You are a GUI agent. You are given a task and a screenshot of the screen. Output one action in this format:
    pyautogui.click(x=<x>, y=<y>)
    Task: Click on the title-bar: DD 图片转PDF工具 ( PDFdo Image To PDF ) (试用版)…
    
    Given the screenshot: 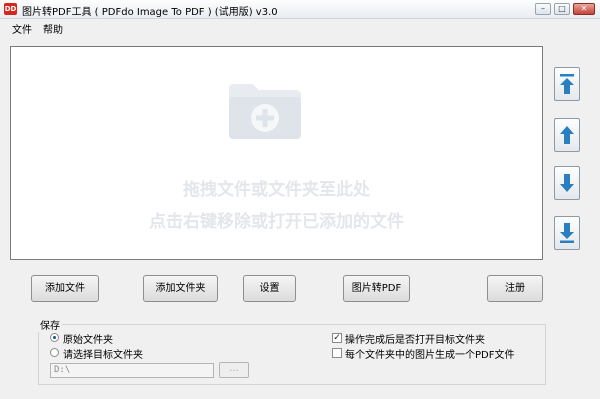 What is the action you would take?
    pyautogui.click(x=300, y=9)
    